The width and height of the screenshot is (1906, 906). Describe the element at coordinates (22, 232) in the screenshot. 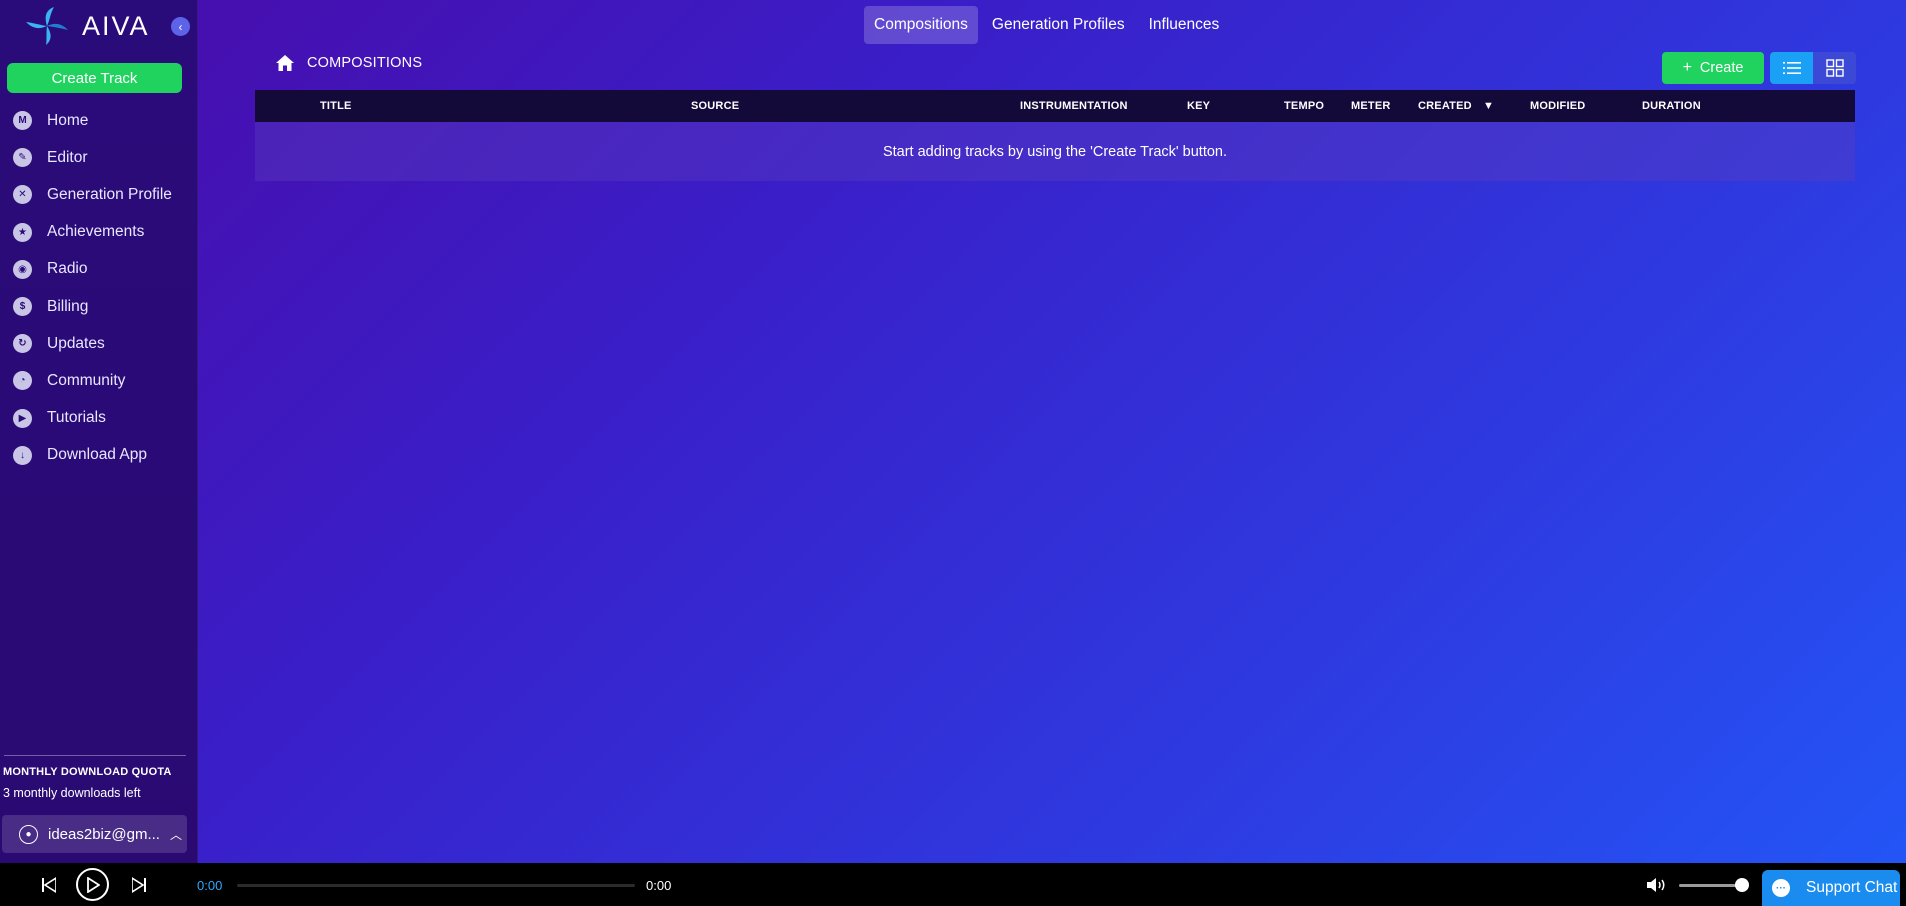

I see `medal-icon: ★` at that location.